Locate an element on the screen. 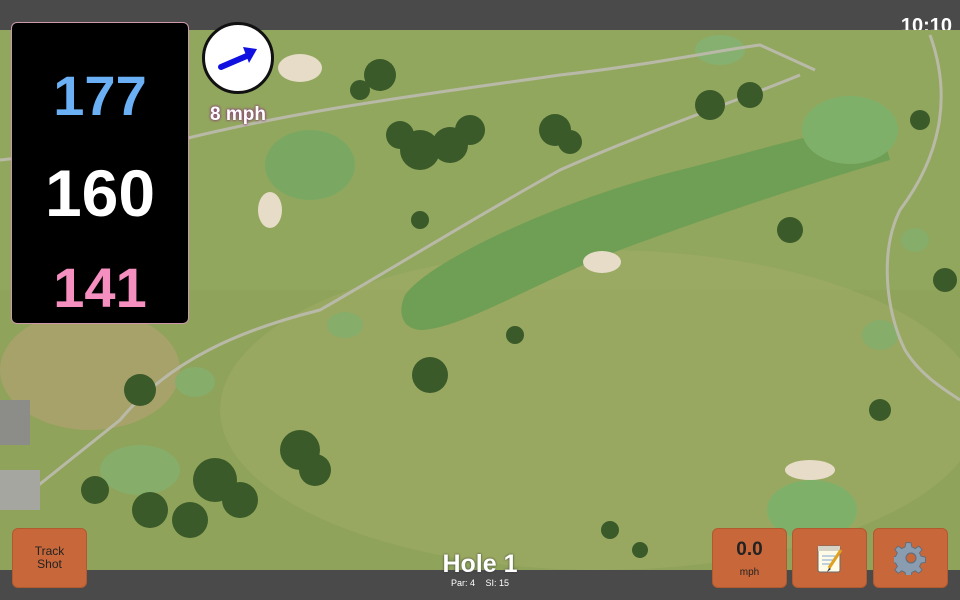  wind-arrow-icon is located at coordinates (237, 58).